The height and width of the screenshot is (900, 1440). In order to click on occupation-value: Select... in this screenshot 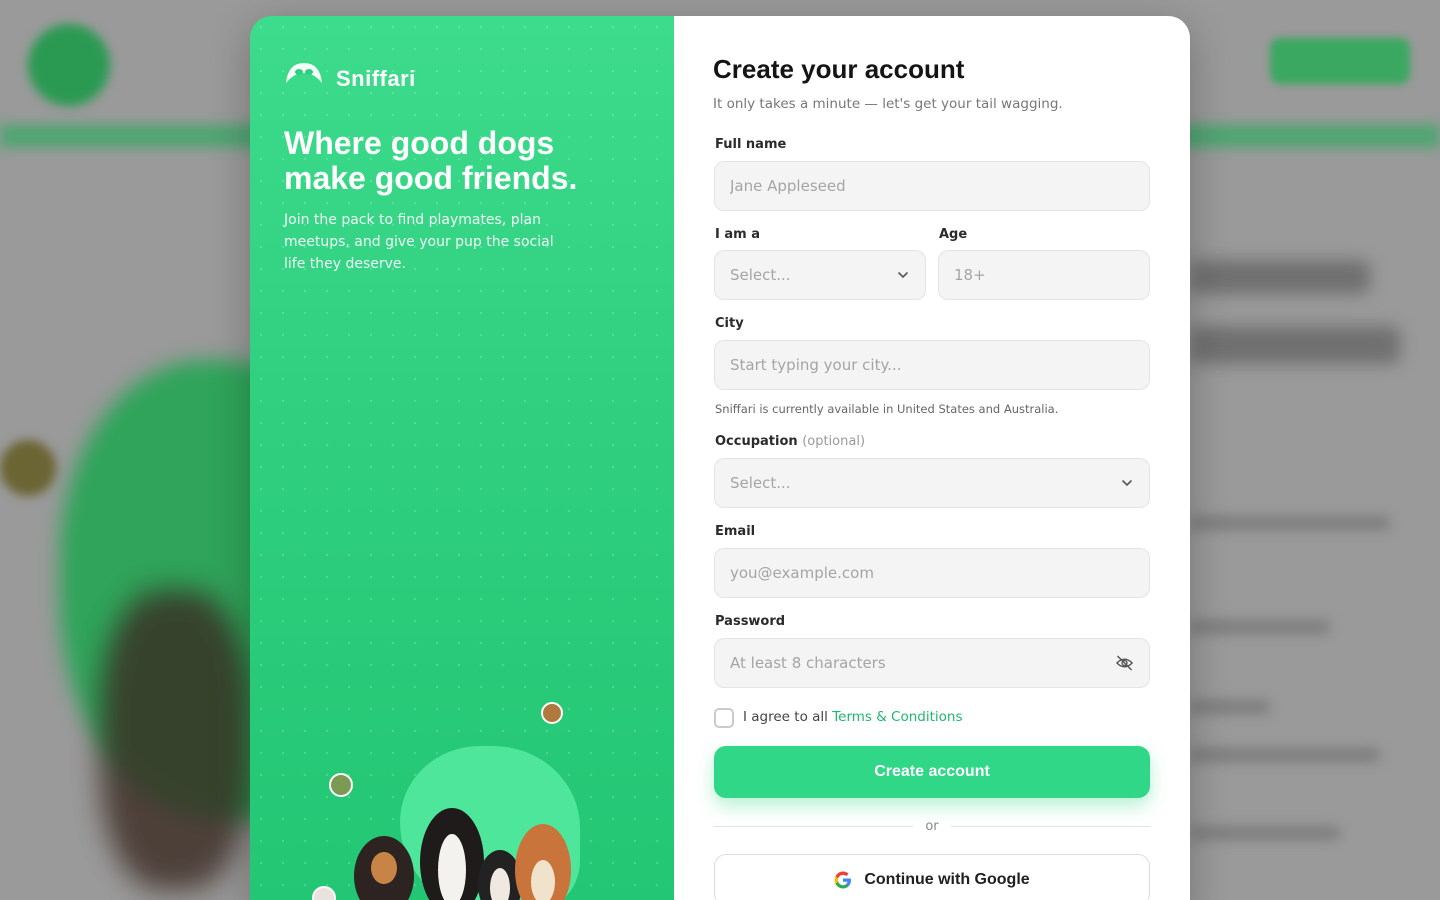, I will do `click(760, 483)`.